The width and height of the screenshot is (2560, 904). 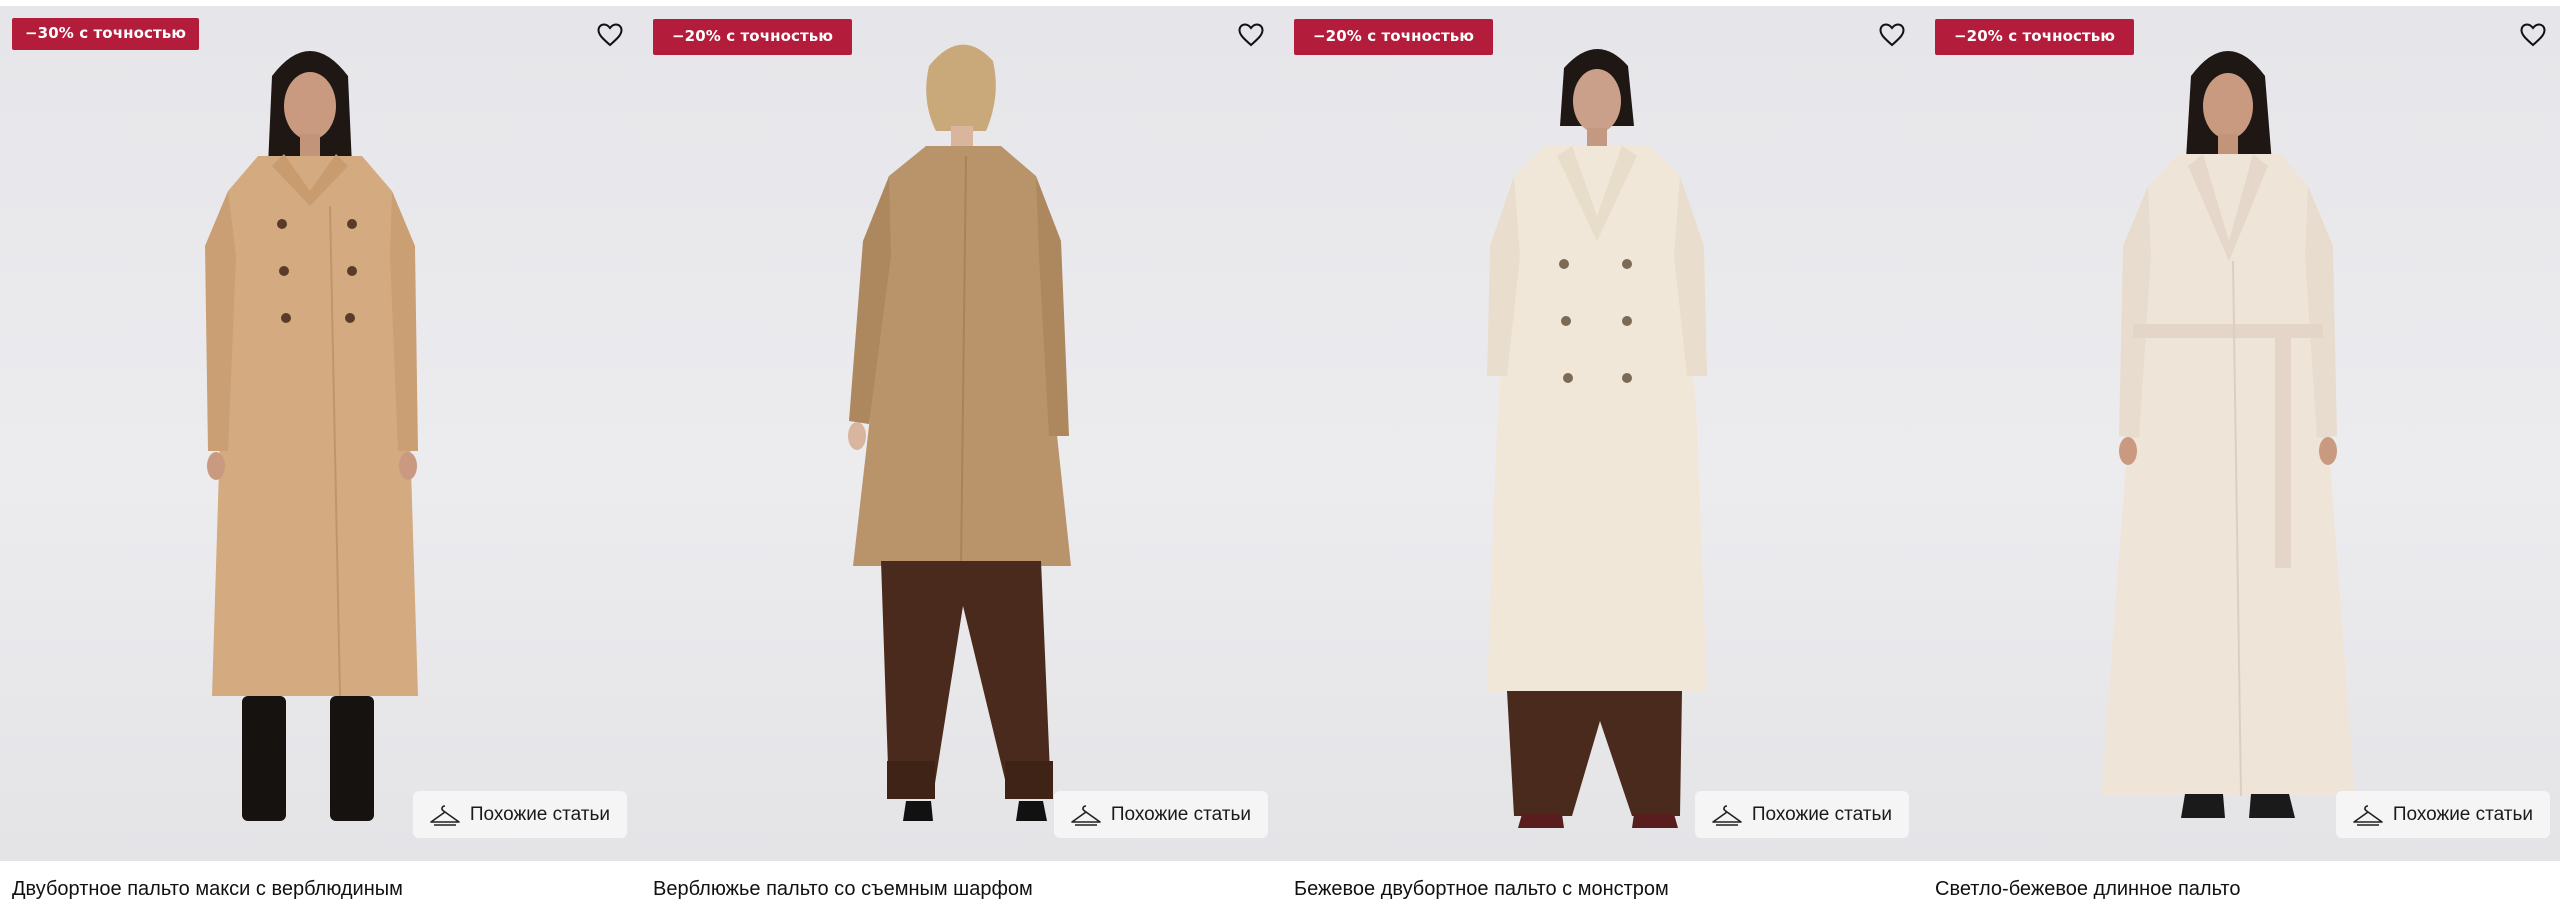 What do you see at coordinates (2087, 889) in the screenshot?
I see `product-title: Светло-бежевое длинное пальто` at bounding box center [2087, 889].